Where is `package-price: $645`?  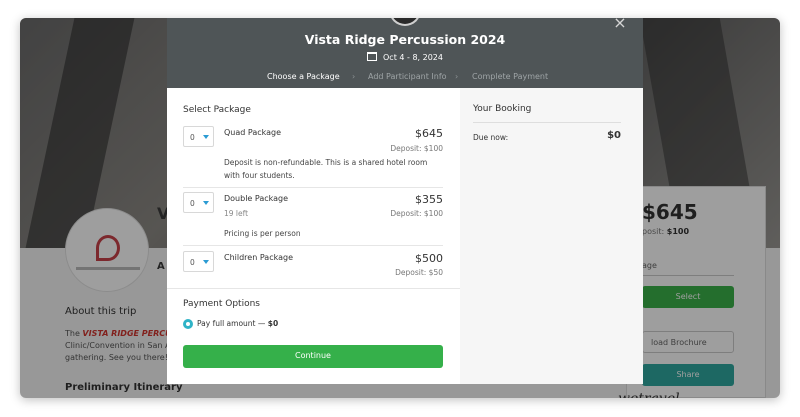 package-price: $645 is located at coordinates (429, 133).